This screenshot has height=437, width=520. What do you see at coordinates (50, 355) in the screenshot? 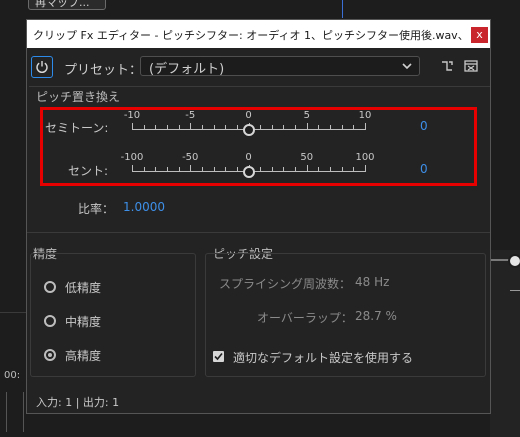
I see `radio-high-precision` at bounding box center [50, 355].